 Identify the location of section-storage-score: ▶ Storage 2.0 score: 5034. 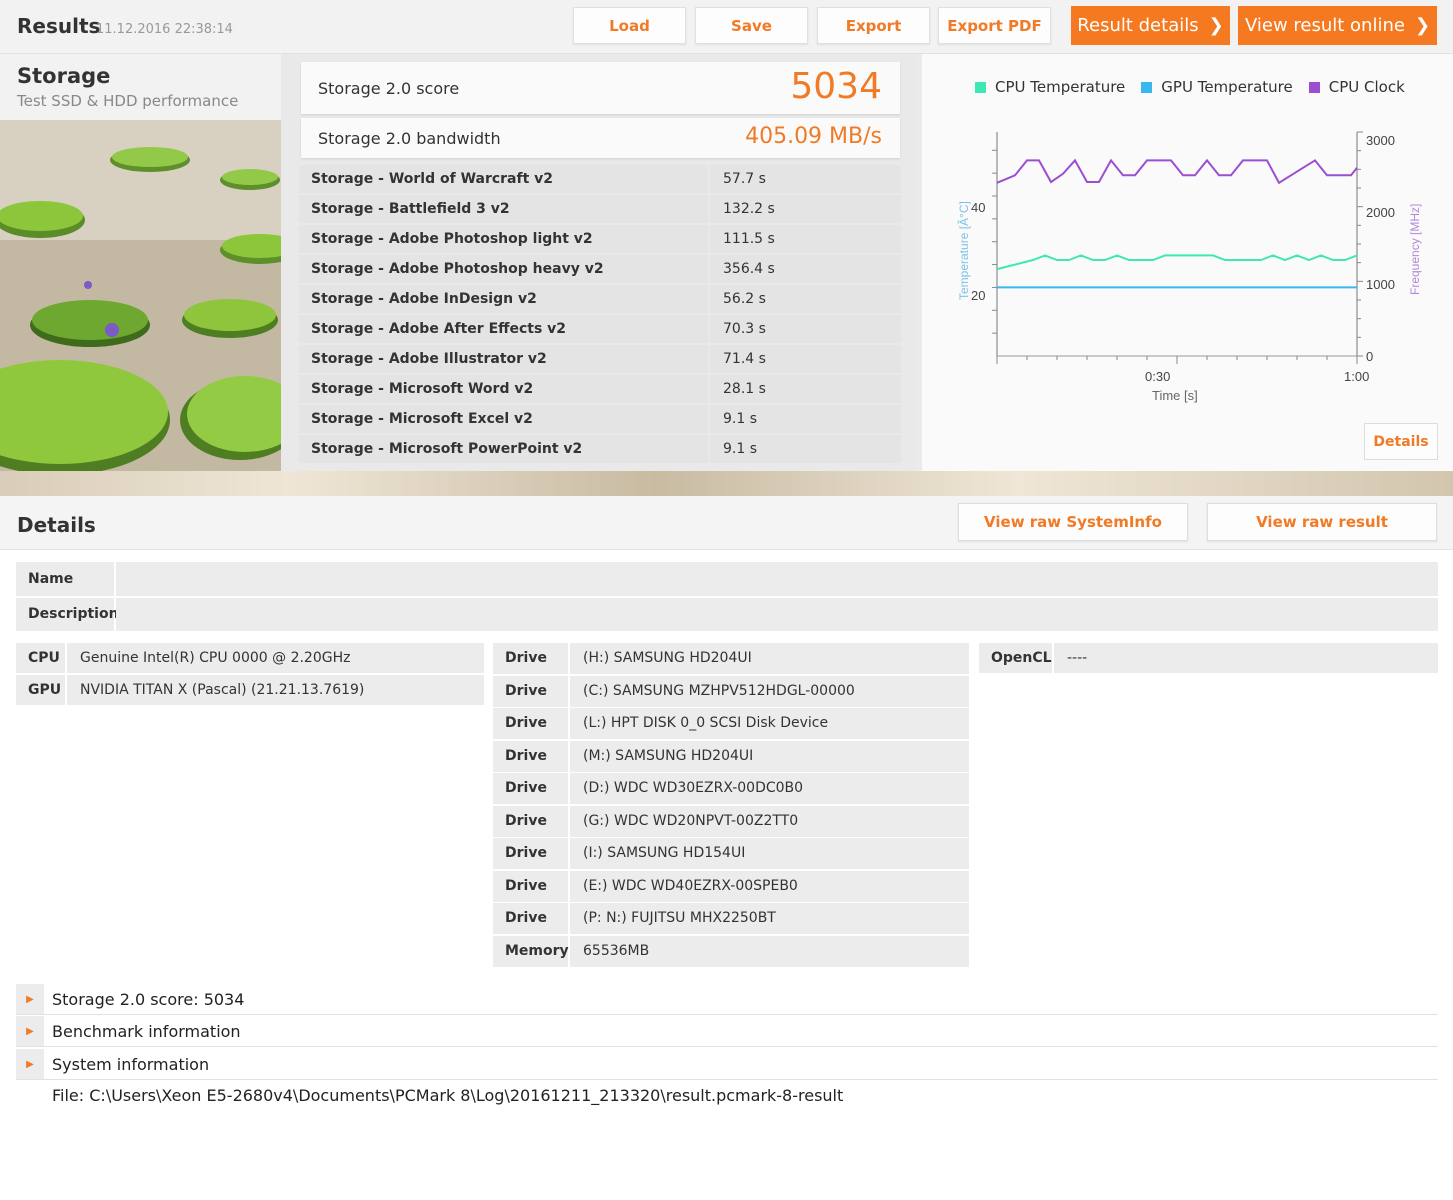
(727, 999).